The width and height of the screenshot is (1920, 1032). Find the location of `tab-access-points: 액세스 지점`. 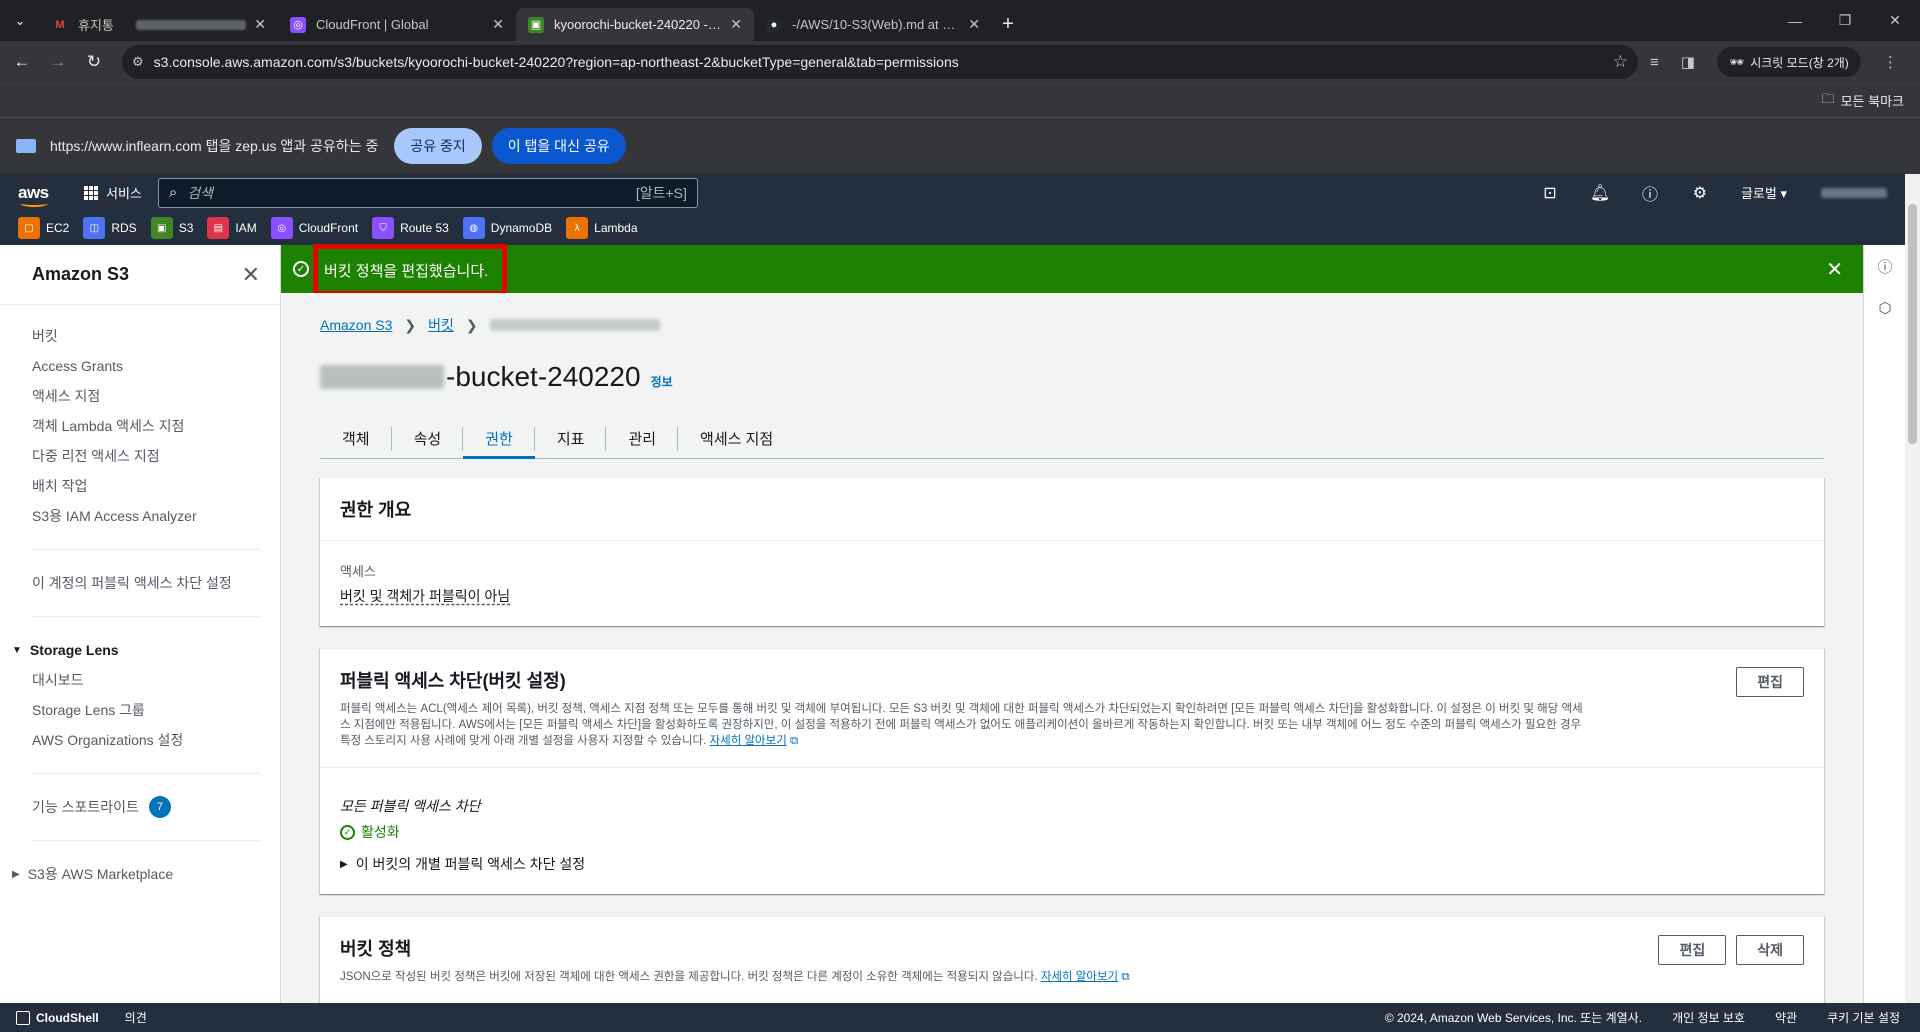

tab-access-points: 액세스 지점 is located at coordinates (736, 438).